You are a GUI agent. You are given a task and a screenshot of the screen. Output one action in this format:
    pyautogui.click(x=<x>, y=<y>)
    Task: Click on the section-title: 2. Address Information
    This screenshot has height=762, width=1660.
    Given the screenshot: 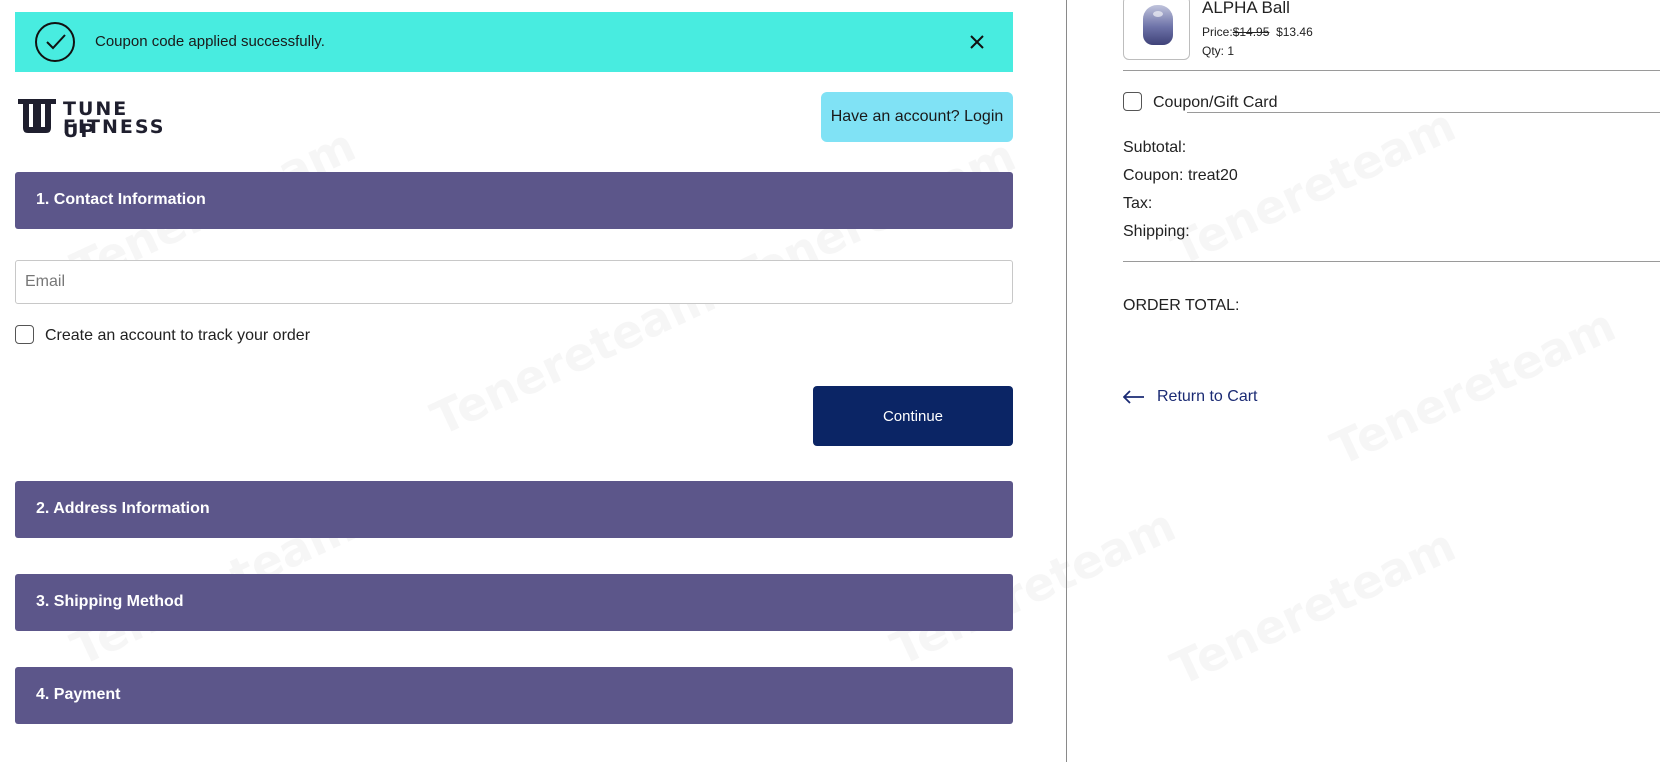 What is the action you would take?
    pyautogui.click(x=123, y=508)
    